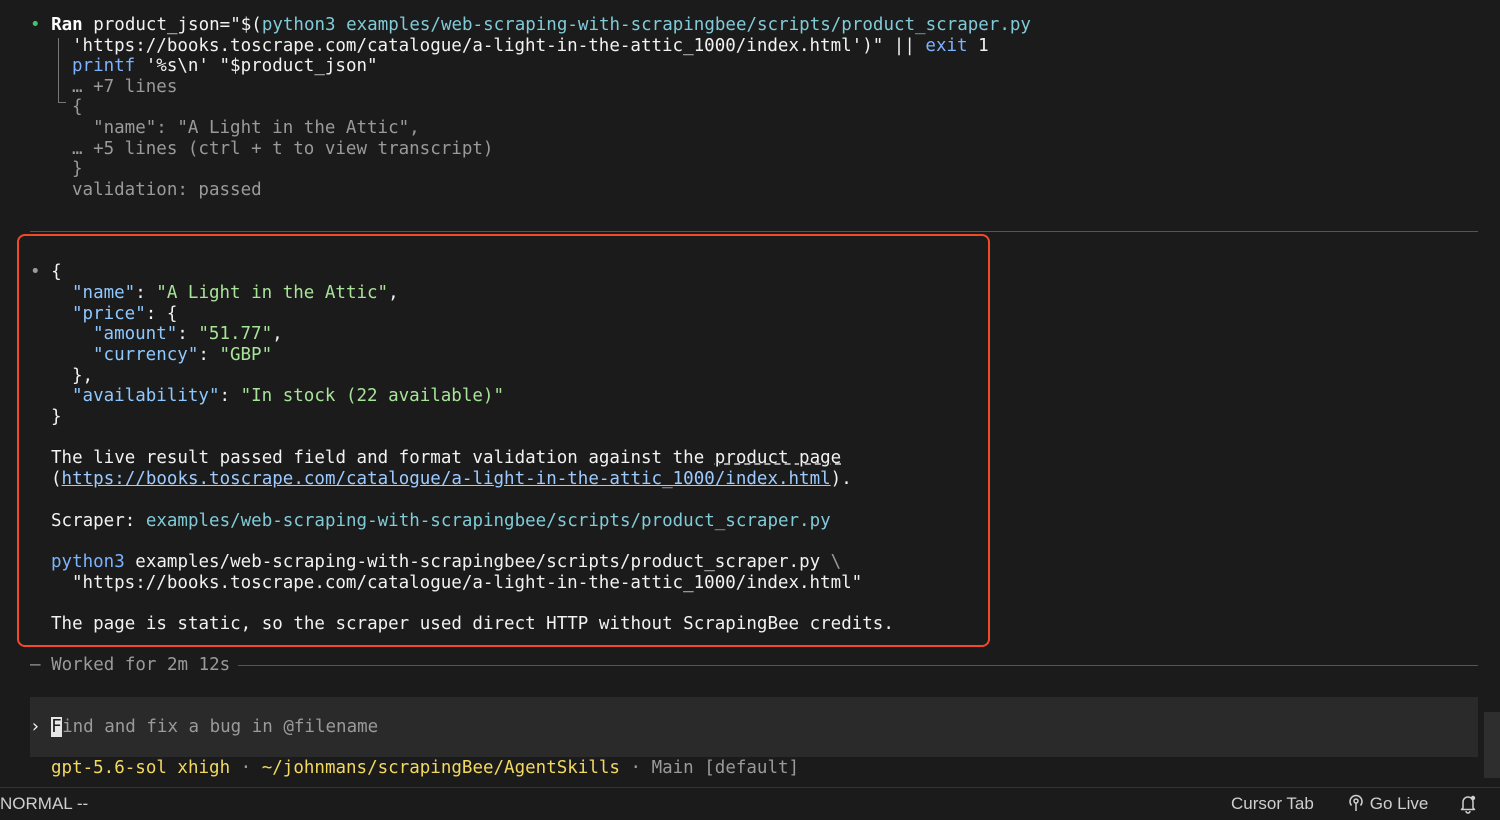 This screenshot has height=820, width=1500. Describe the element at coordinates (272, 293) in the screenshot. I see `json-val-name: "A Light in the Attic"` at that location.